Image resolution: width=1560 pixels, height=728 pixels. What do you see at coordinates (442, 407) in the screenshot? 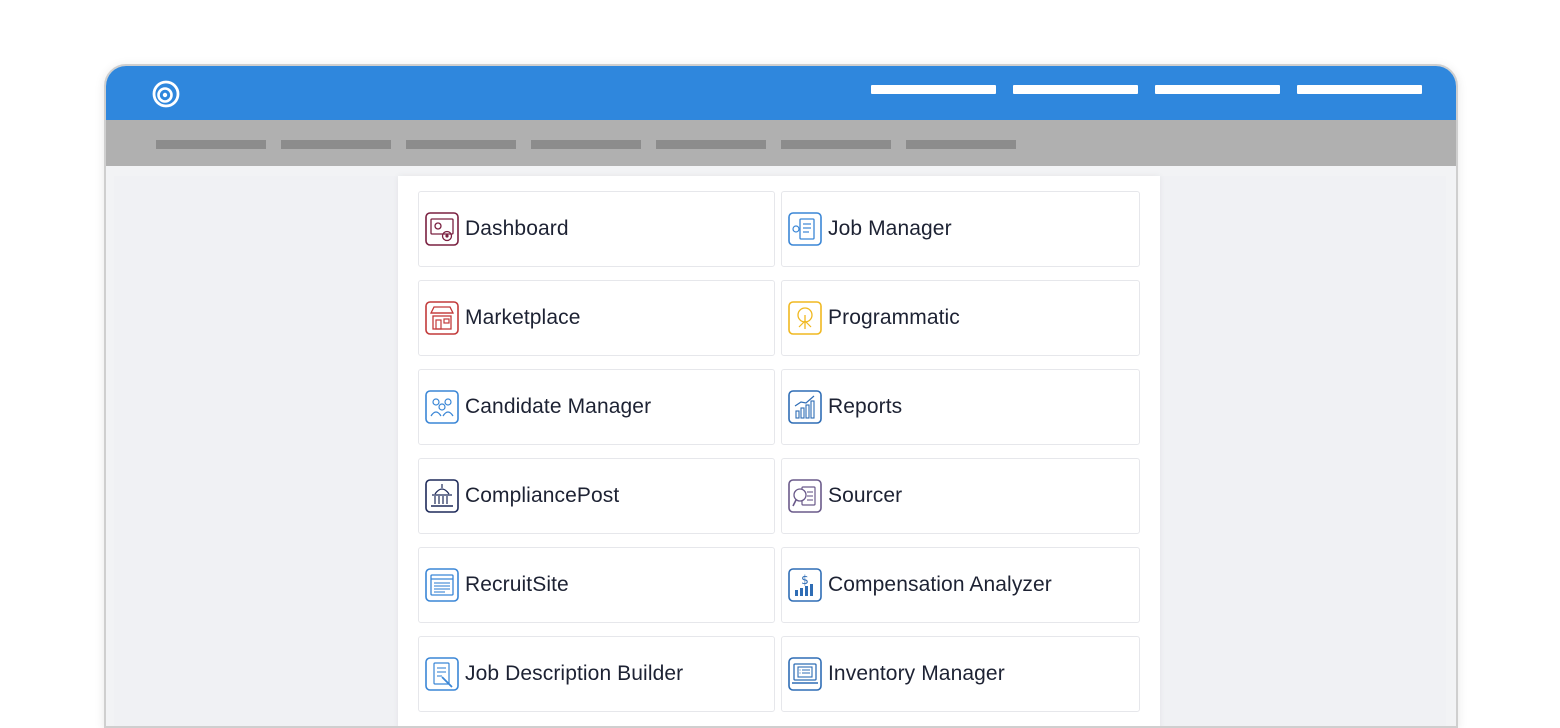
I see `candidate-manager-icon` at bounding box center [442, 407].